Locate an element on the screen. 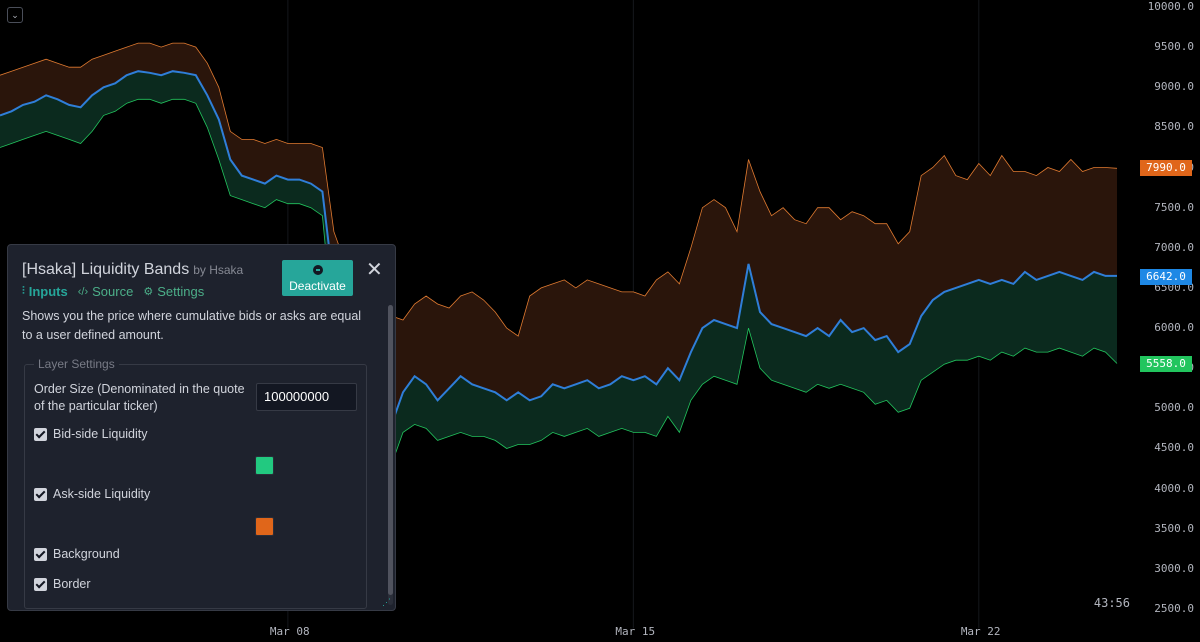  bid-color-swatch is located at coordinates (264, 465).